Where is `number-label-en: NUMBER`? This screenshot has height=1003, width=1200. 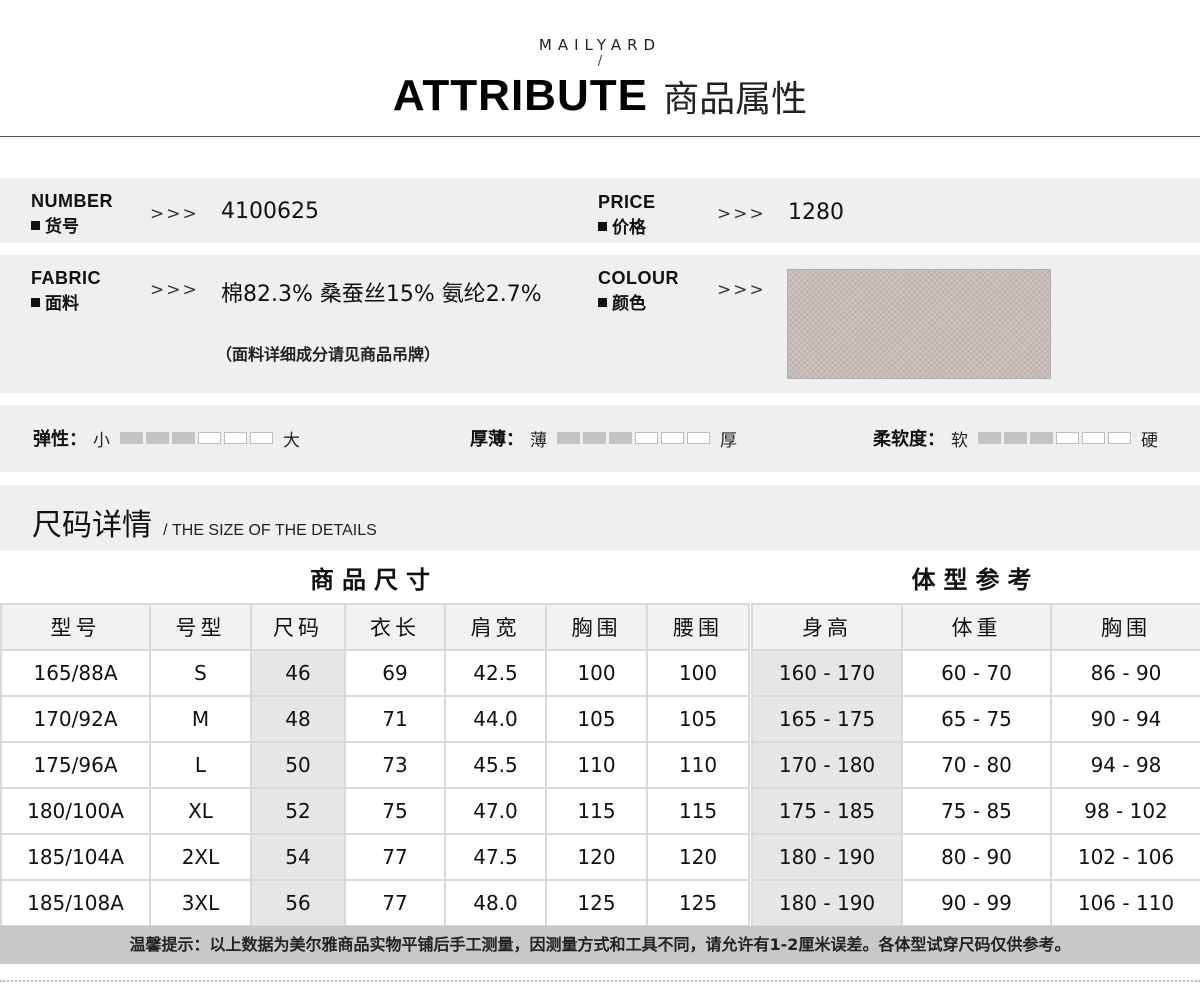 number-label-en: NUMBER is located at coordinates (72, 201).